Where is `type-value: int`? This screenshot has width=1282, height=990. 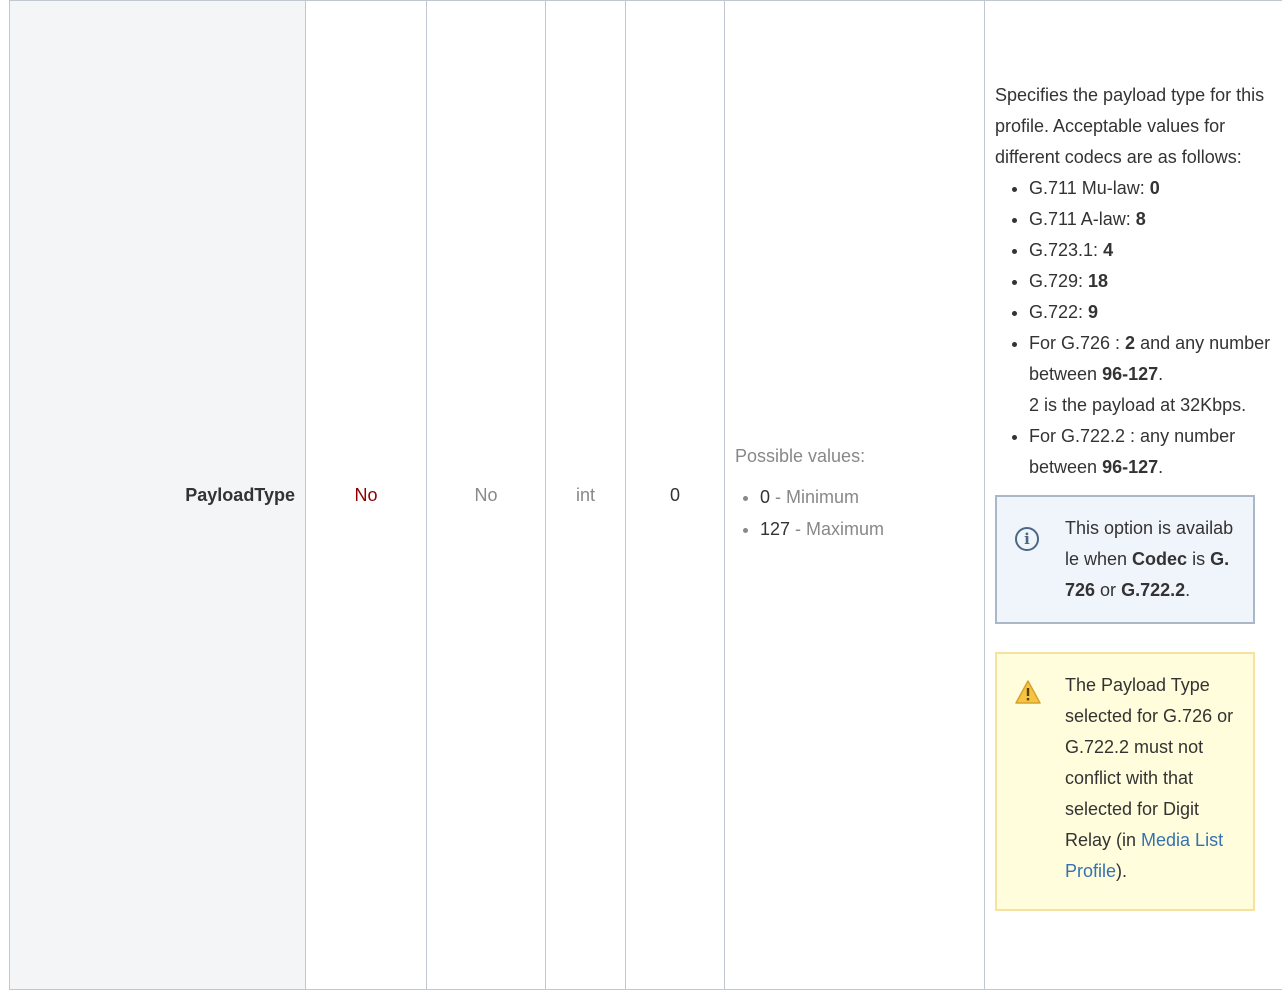 type-value: int is located at coordinates (585, 495).